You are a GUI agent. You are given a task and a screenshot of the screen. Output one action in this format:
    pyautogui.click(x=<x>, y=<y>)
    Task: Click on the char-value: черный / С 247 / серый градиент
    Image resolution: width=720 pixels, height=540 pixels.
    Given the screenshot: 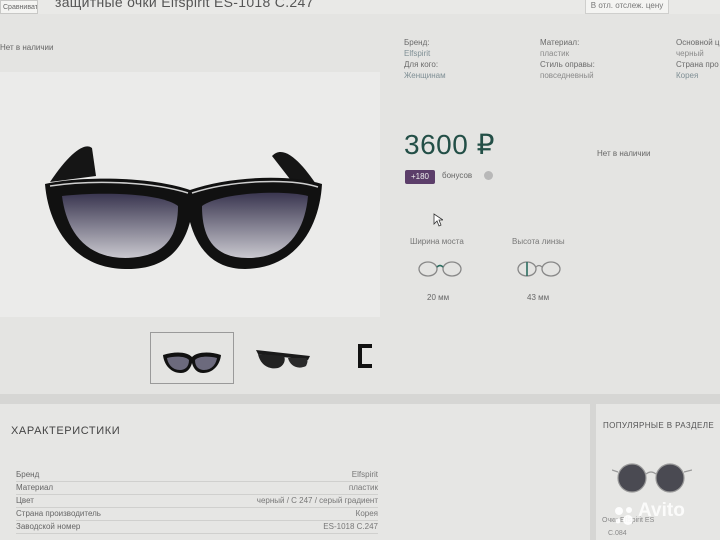 What is the action you would take?
    pyautogui.click(x=317, y=500)
    